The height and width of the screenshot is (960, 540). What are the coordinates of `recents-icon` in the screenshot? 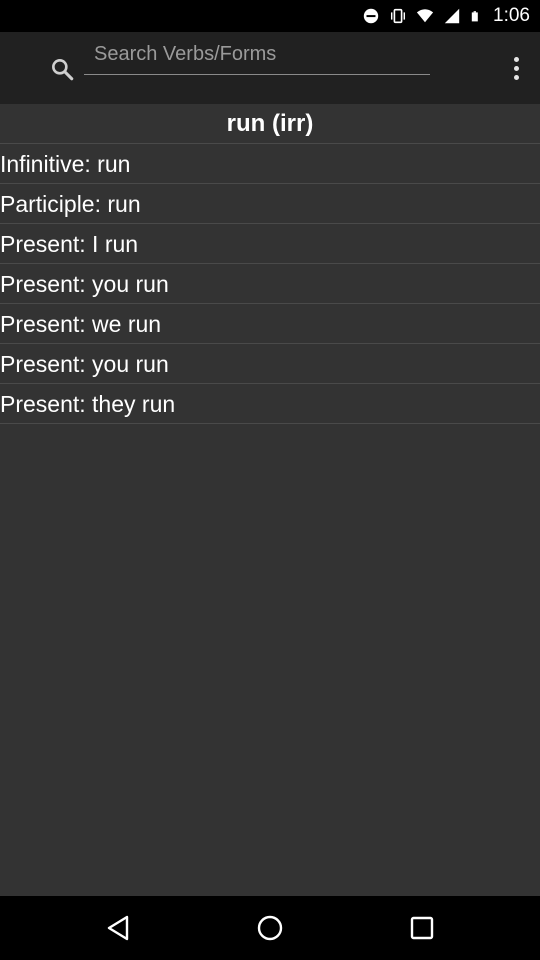 It's located at (422, 928).